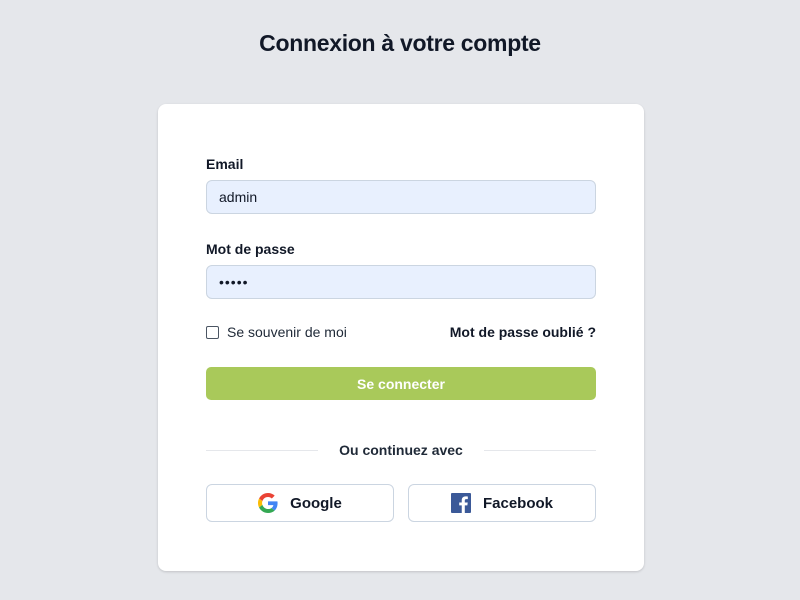 The width and height of the screenshot is (800, 600). Describe the element at coordinates (212, 332) in the screenshot. I see `checkbox-box` at that location.